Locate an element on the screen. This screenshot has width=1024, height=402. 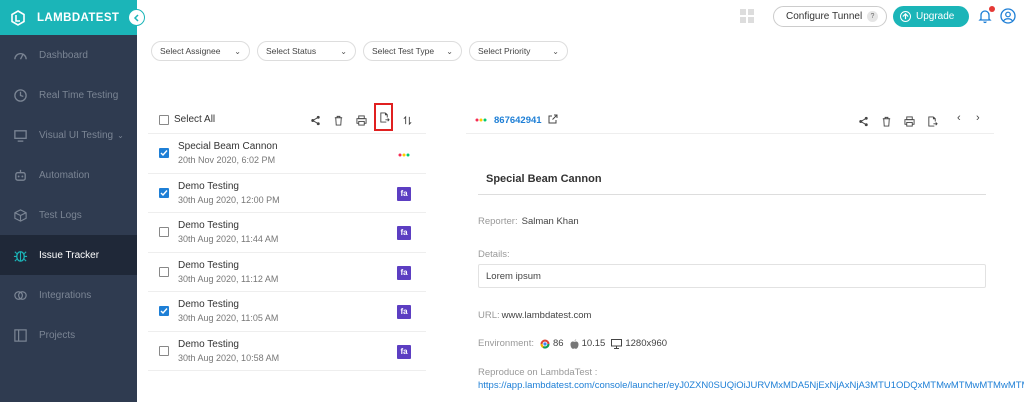
details-field: Lorem ipsum is located at coordinates (732, 276).